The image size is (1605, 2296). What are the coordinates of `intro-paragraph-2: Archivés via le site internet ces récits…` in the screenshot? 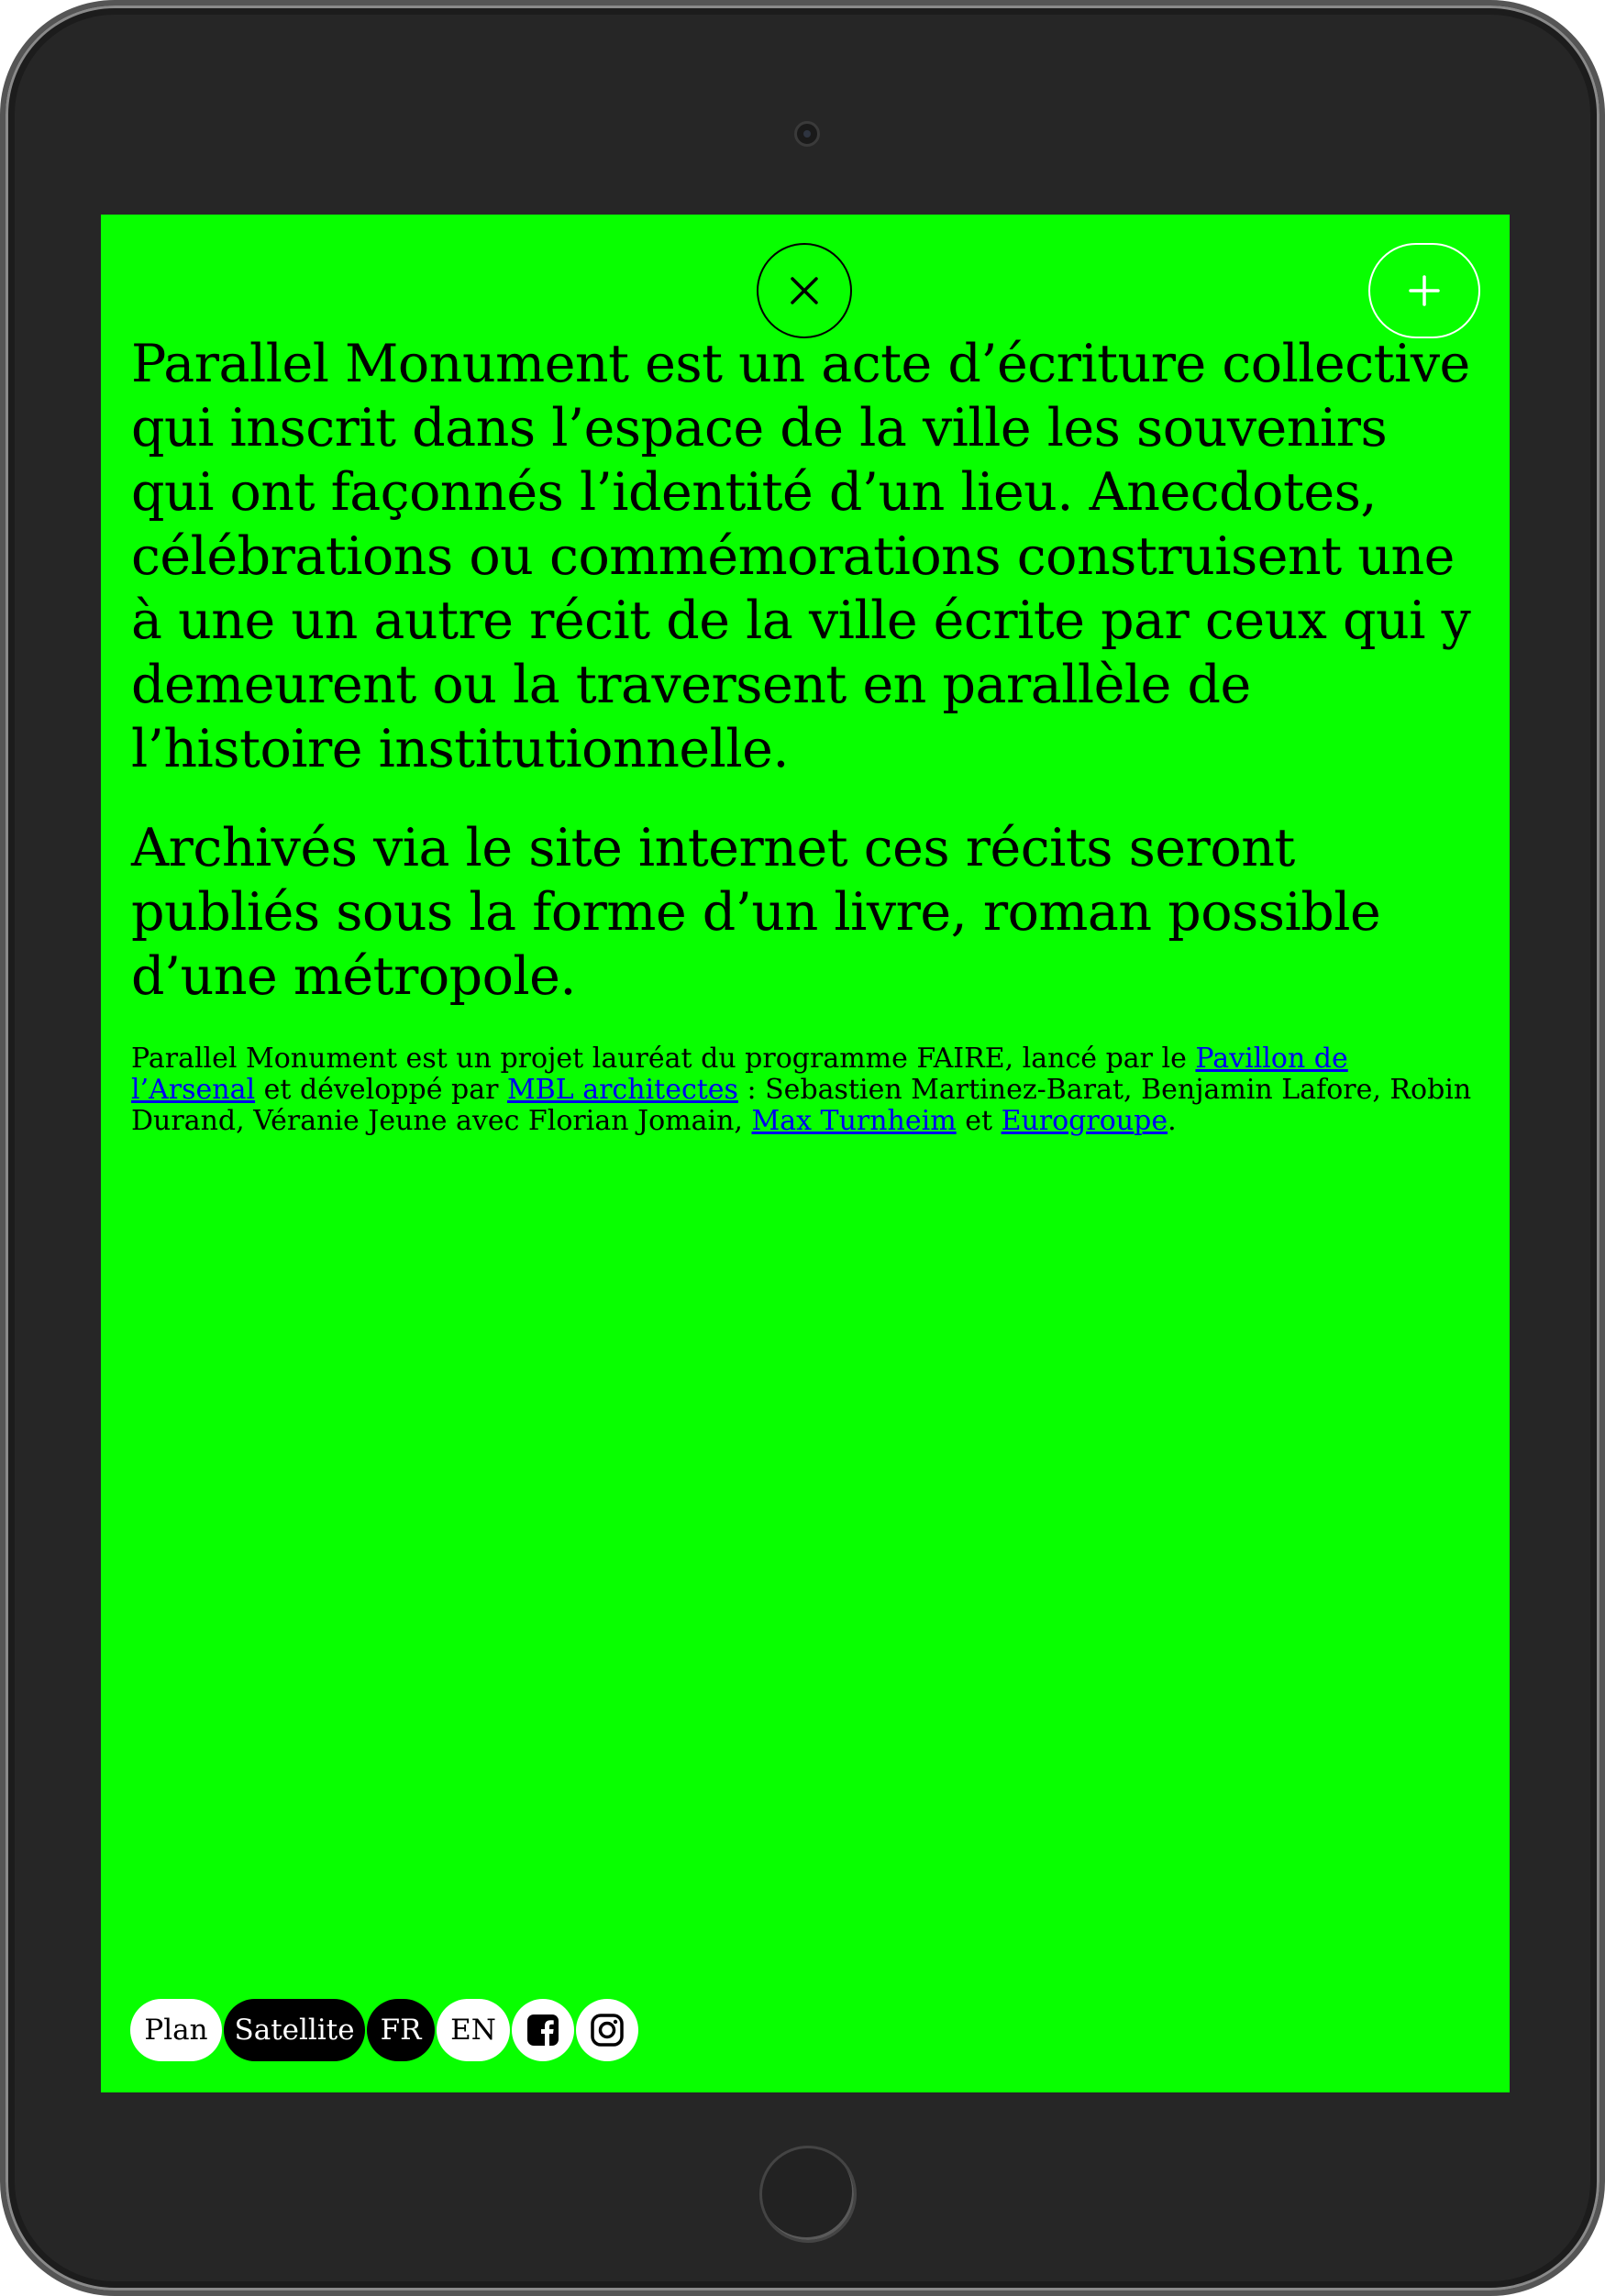 It's located at (756, 912).